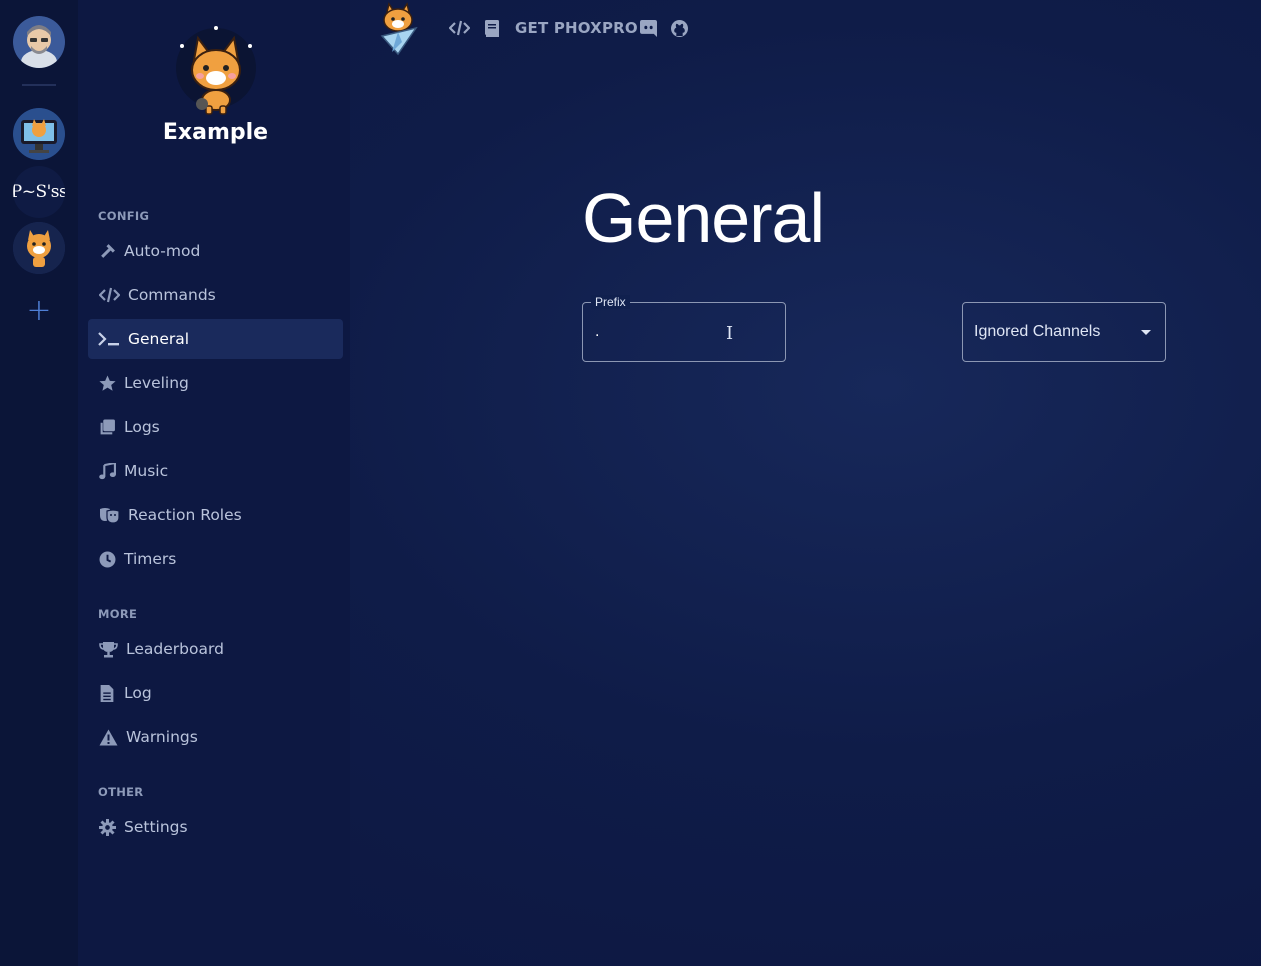 The width and height of the screenshot is (1261, 966). Describe the element at coordinates (39, 134) in the screenshot. I see `server-icon-fox-computer` at that location.